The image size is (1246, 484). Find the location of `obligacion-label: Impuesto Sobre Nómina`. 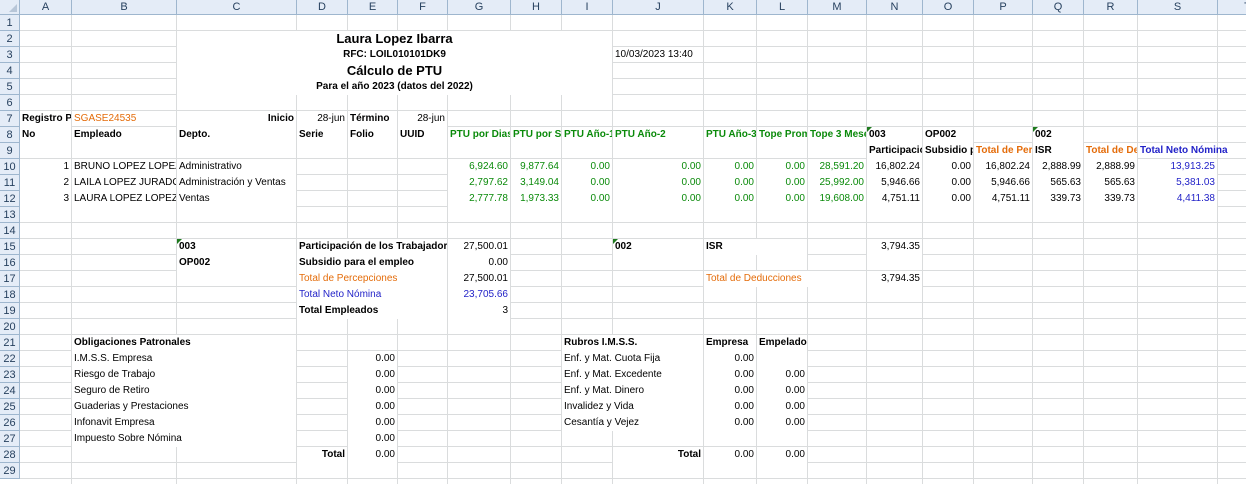

obligacion-label: Impuesto Sobre Nómina is located at coordinates (184, 439).